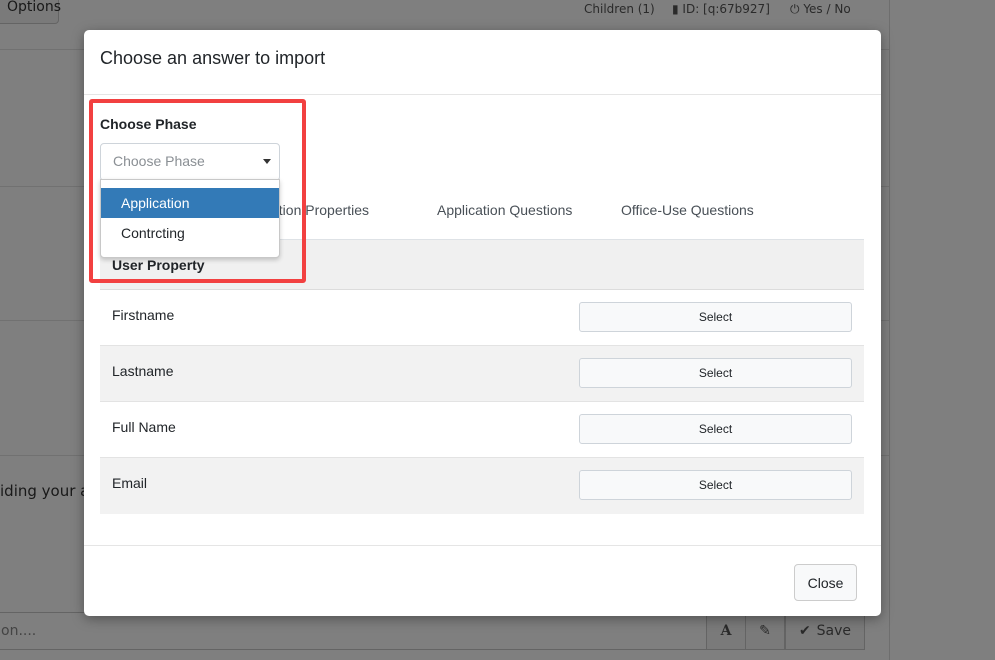  I want to click on phase-select-placeholder: Choose Phase, so click(159, 161).